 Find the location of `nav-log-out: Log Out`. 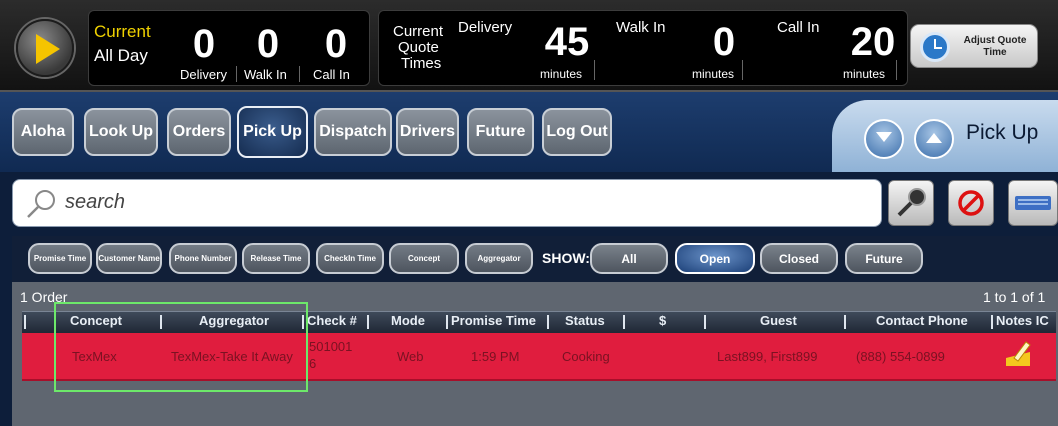

nav-log-out: Log Out is located at coordinates (577, 132).